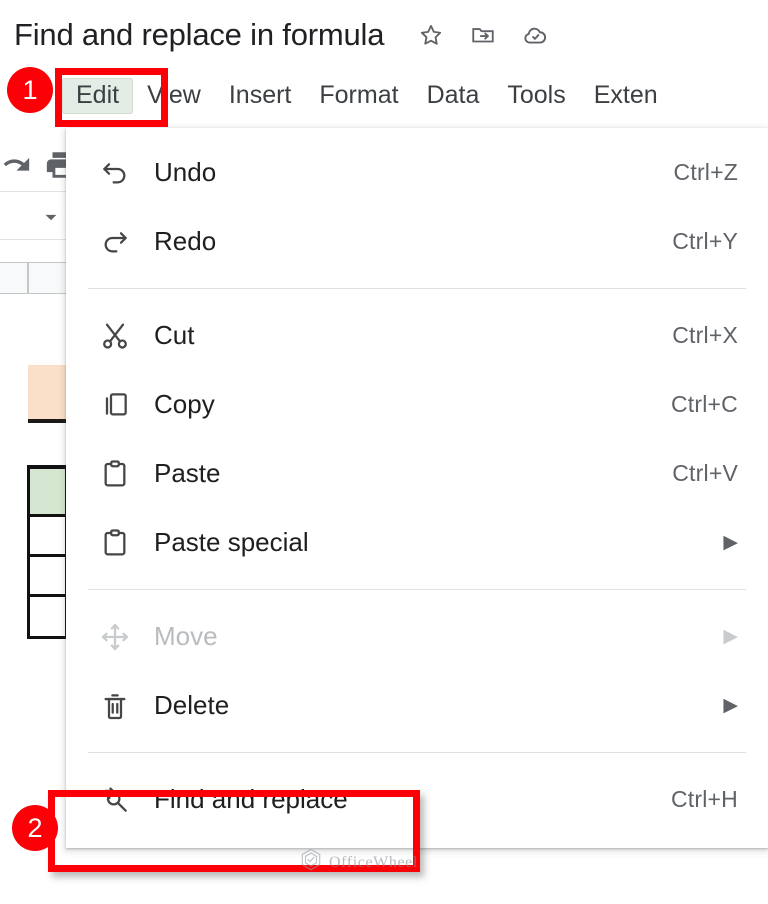  What do you see at coordinates (186, 636) in the screenshot?
I see `menu-item-label: Move` at bounding box center [186, 636].